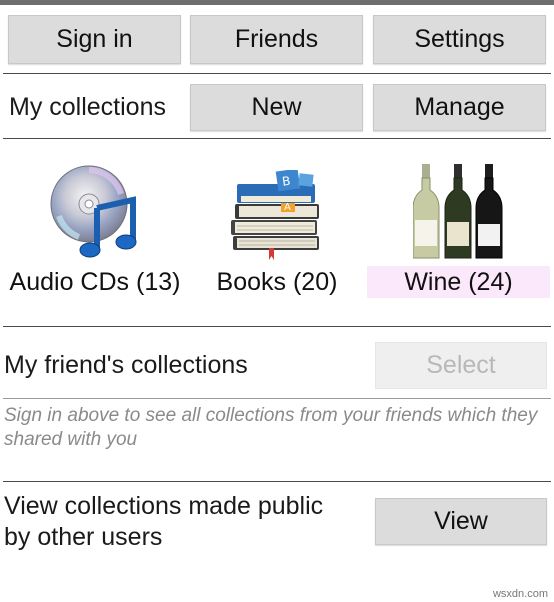 This screenshot has height=602, width=554. What do you see at coordinates (93, 211) in the screenshot?
I see `audio-cd-icon` at bounding box center [93, 211].